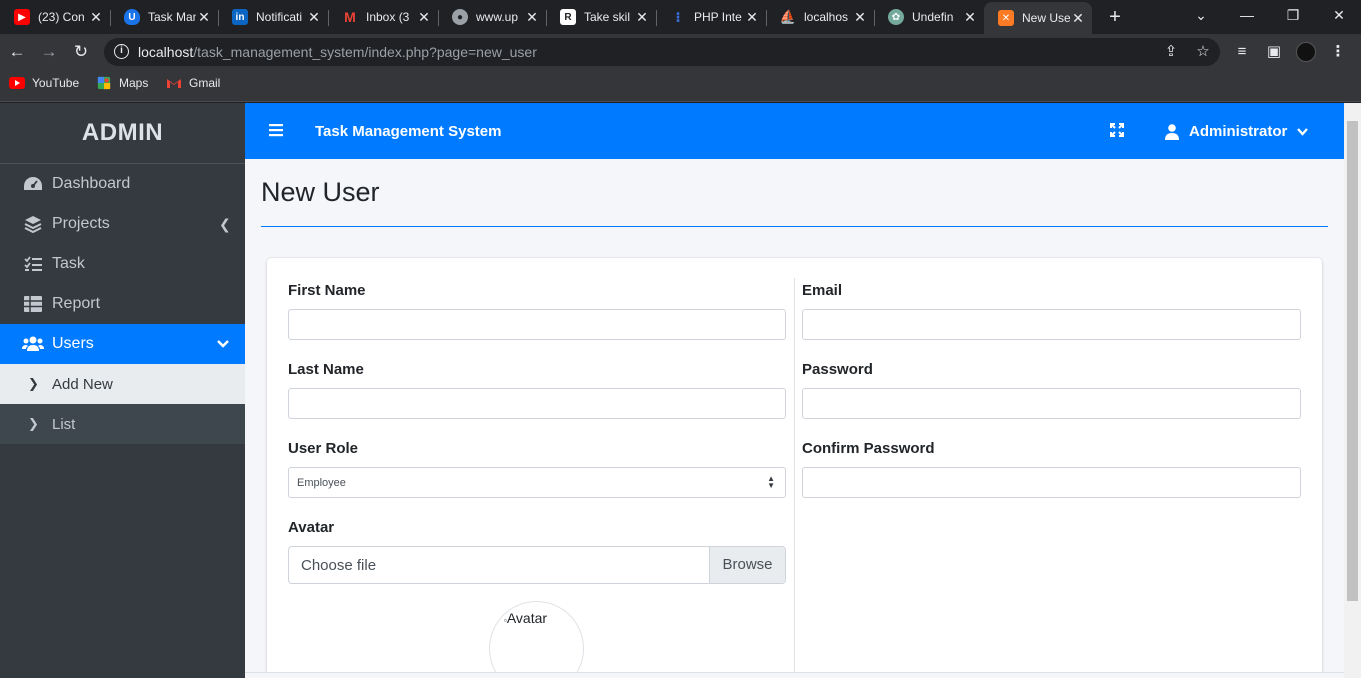 This screenshot has width=1361, height=678. Describe the element at coordinates (794, 226) in the screenshot. I see `title-divider` at that location.